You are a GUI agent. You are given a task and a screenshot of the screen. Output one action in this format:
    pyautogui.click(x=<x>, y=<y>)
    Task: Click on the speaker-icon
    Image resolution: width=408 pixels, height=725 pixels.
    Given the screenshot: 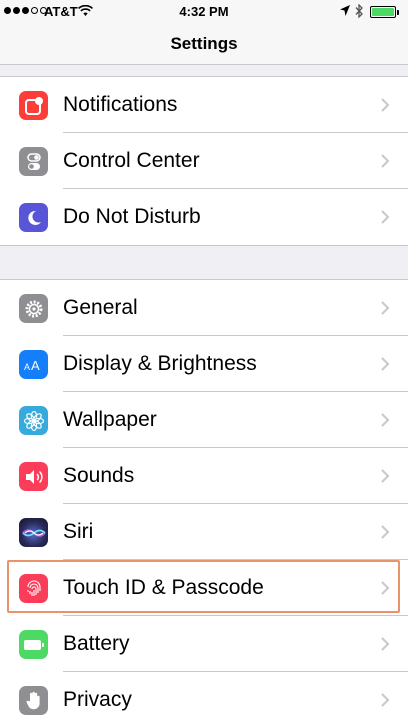 What is the action you would take?
    pyautogui.click(x=33, y=476)
    